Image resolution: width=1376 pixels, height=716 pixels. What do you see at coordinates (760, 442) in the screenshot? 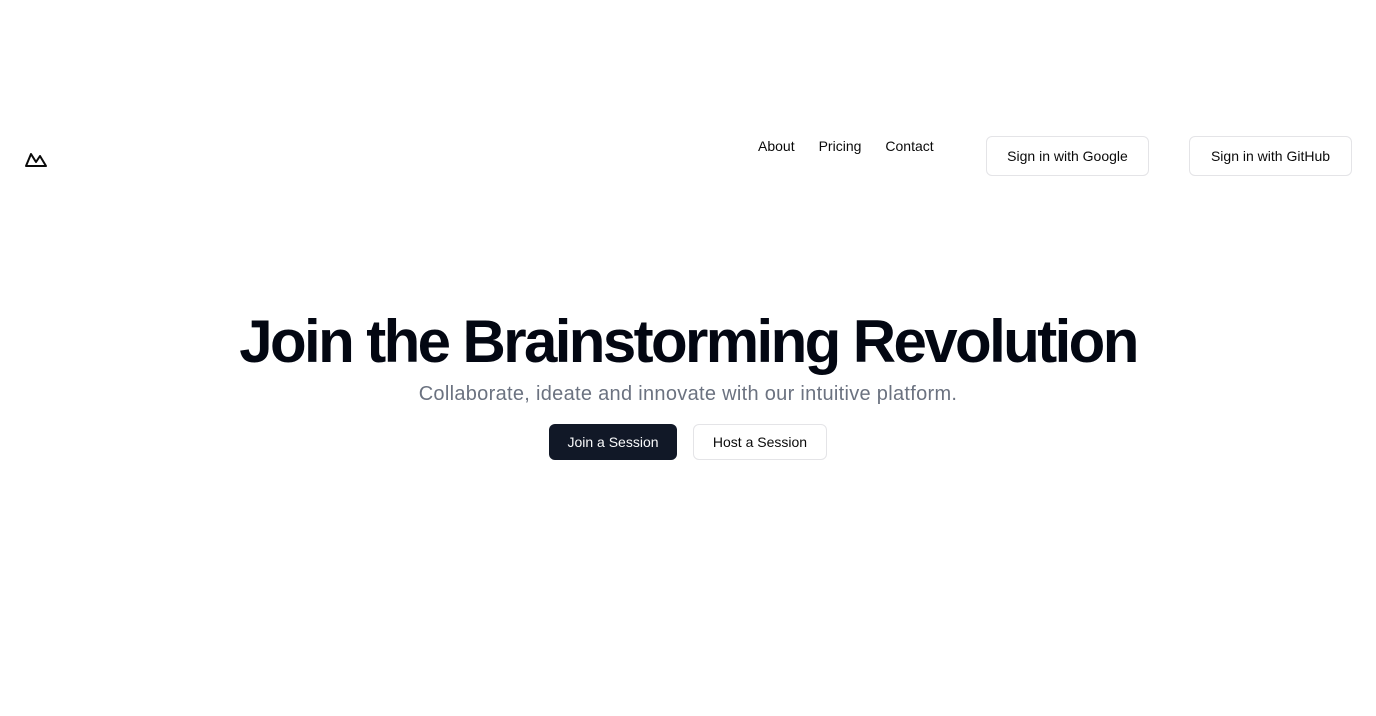
I see `host-session-button: Host a Session` at bounding box center [760, 442].